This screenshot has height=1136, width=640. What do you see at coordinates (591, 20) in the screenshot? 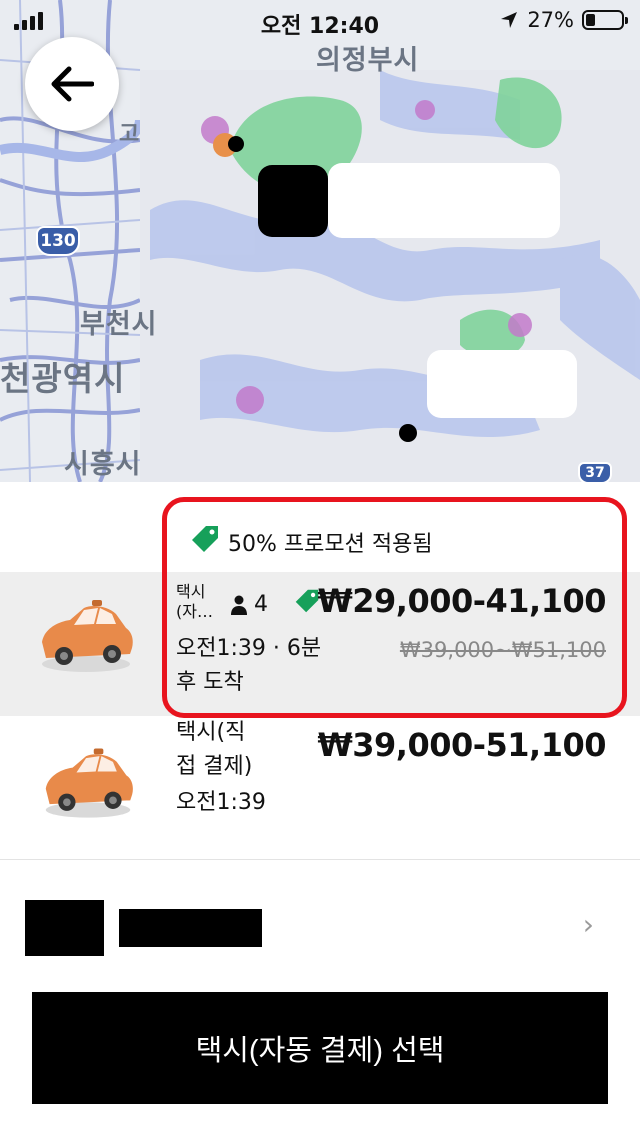
I see `battery-level` at bounding box center [591, 20].